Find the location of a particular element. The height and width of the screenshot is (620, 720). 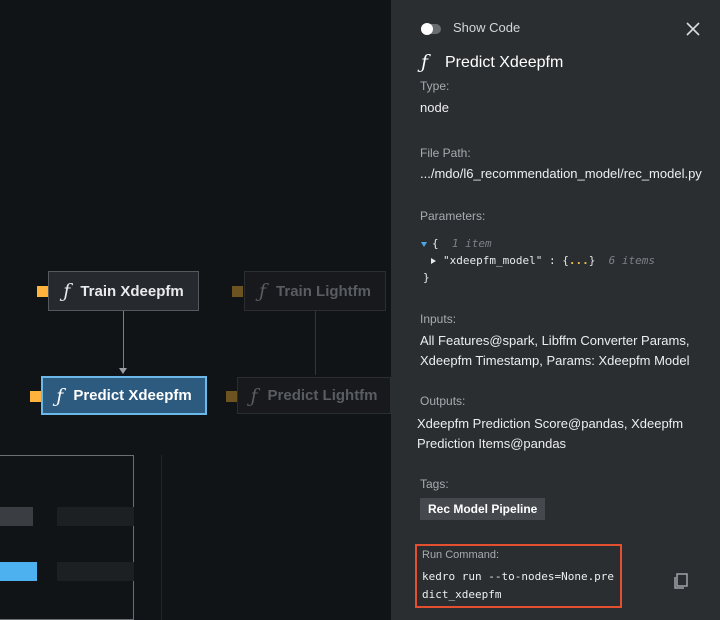

expand-toggle-icon is located at coordinates (433, 261).